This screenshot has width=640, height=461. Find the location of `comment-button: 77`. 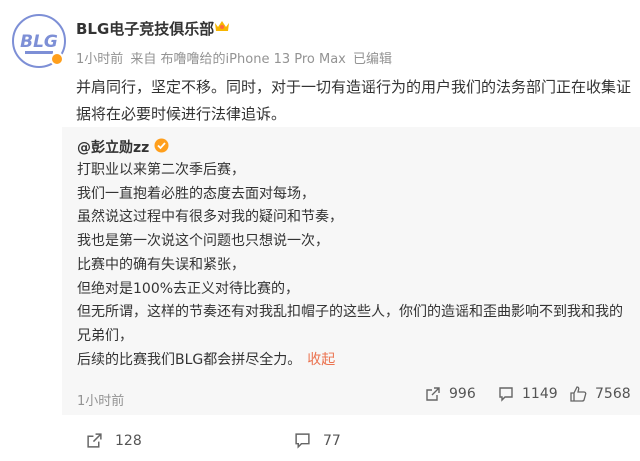

comment-button: 77 is located at coordinates (317, 440).